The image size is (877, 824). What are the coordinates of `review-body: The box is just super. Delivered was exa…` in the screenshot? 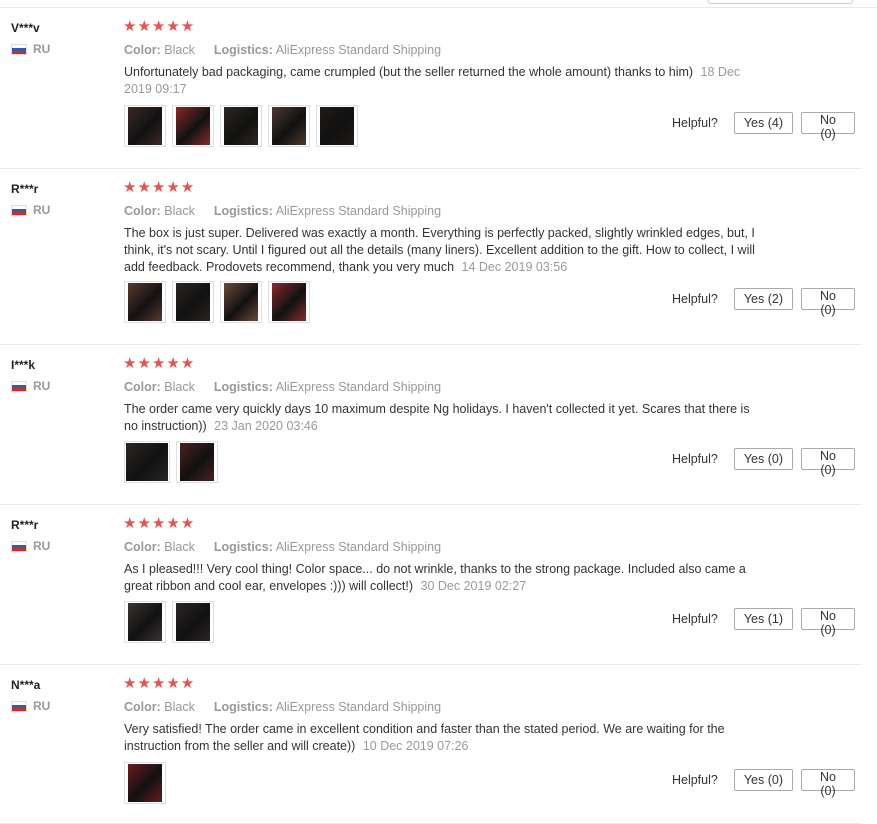 It's located at (439, 250).